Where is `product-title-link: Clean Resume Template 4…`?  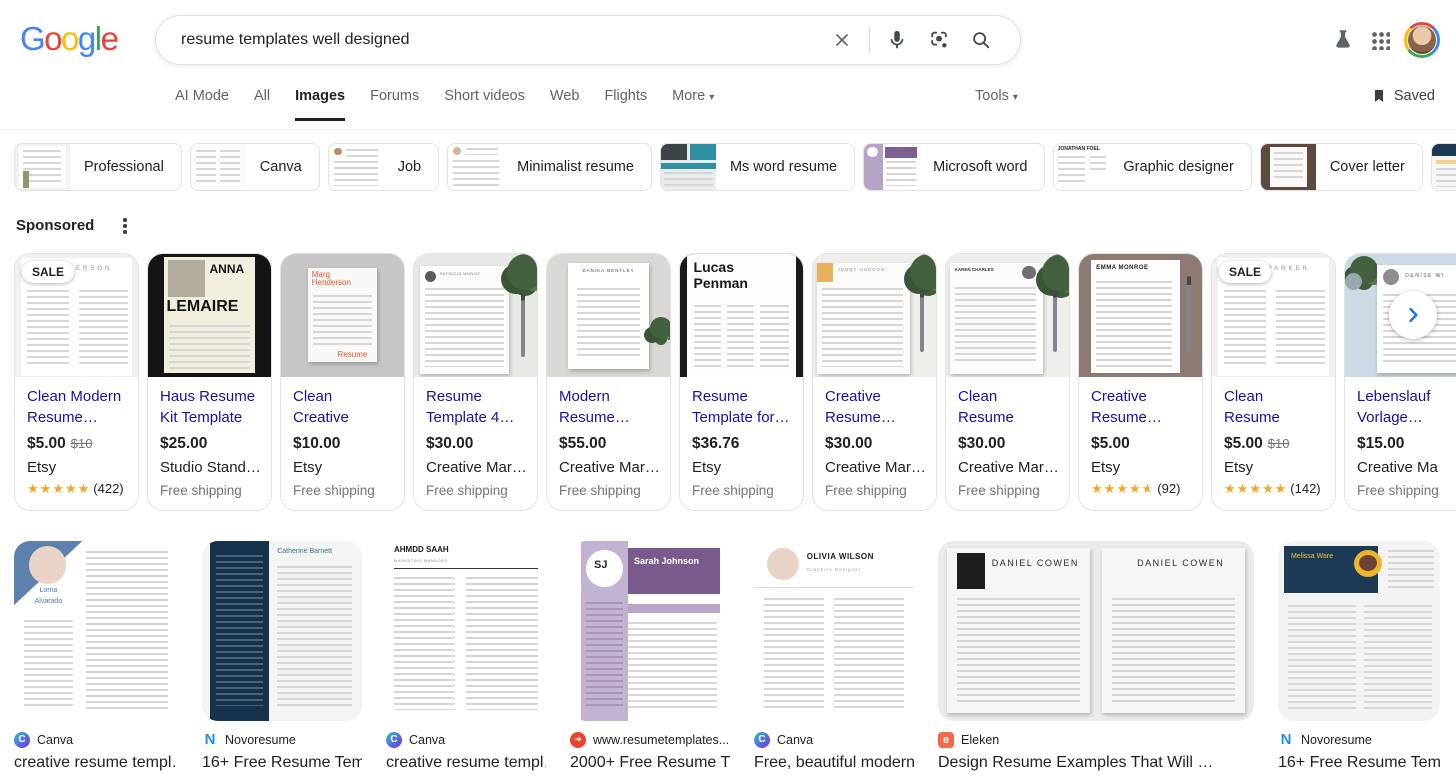
product-title-link: Clean Resume Template 4… is located at coordinates (1007, 407).